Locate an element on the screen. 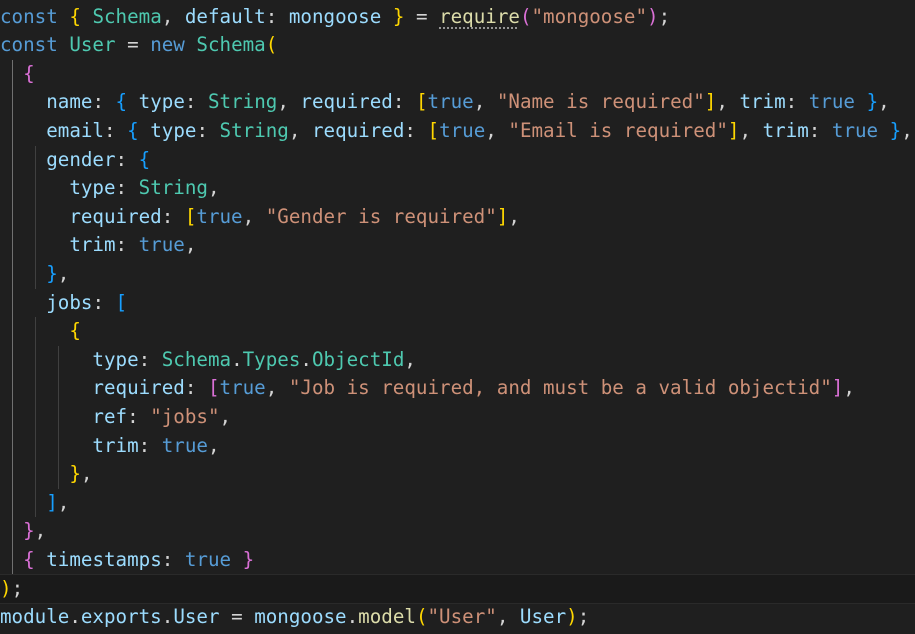 This screenshot has width=915, height=634. code-line: { timestamps: true } is located at coordinates (457, 560).